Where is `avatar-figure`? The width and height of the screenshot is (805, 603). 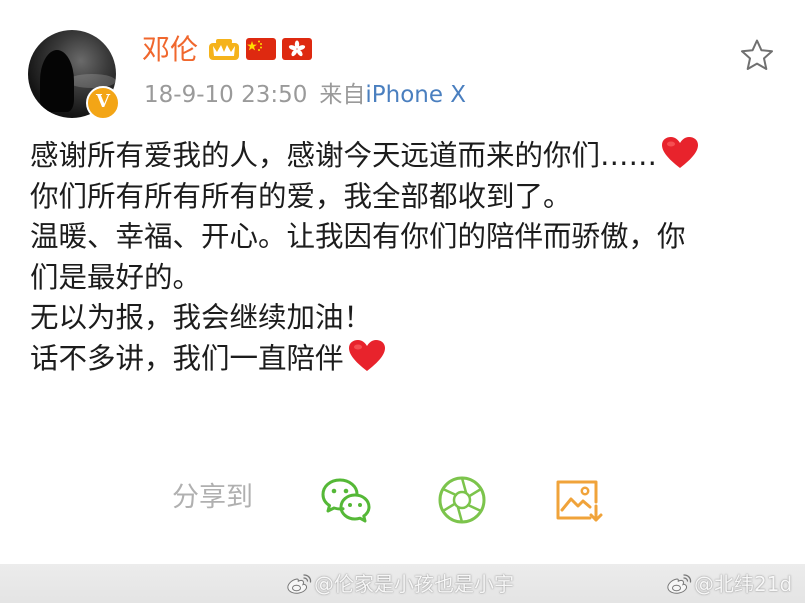
avatar-figure is located at coordinates (57, 81).